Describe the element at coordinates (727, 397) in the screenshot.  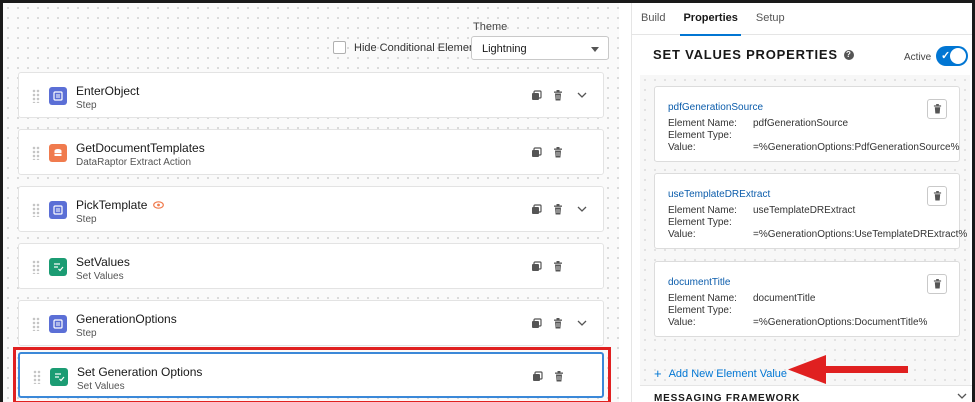
I see `messaging-framework-label: MESSAGING FRAMEWORK` at that location.